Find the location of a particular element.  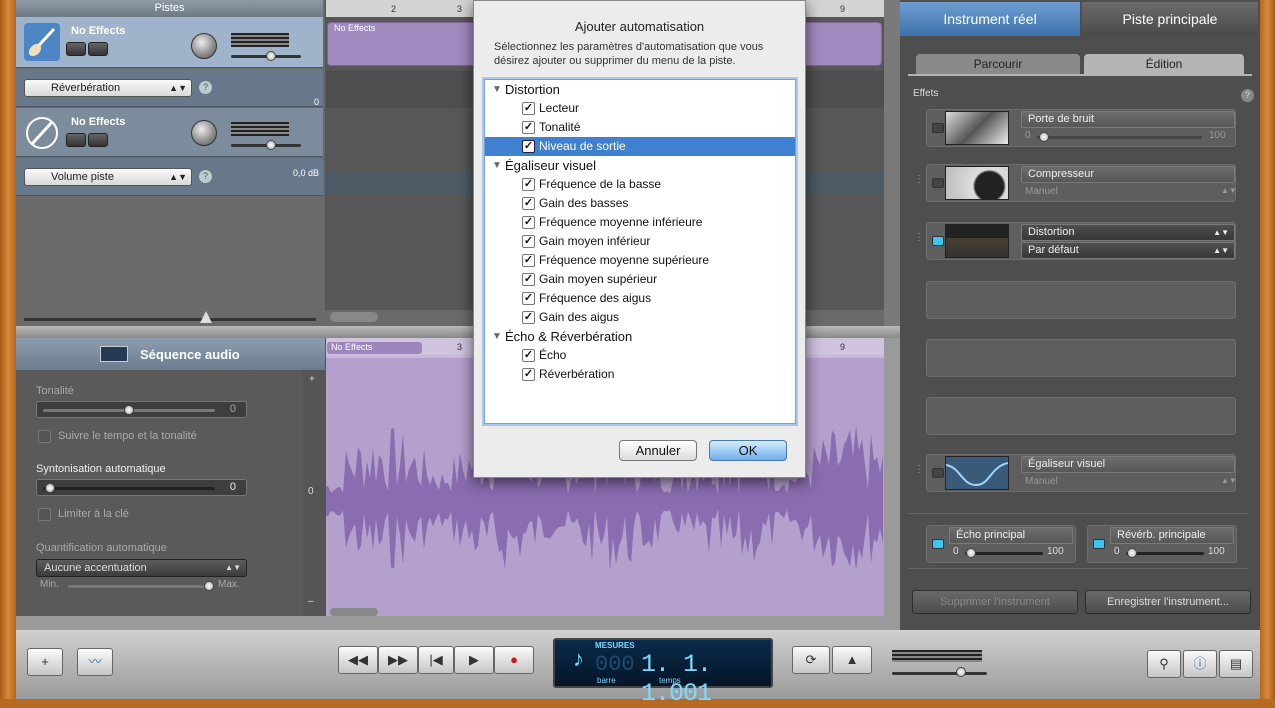

editor-toggle-button: 〰 is located at coordinates (95, 662).